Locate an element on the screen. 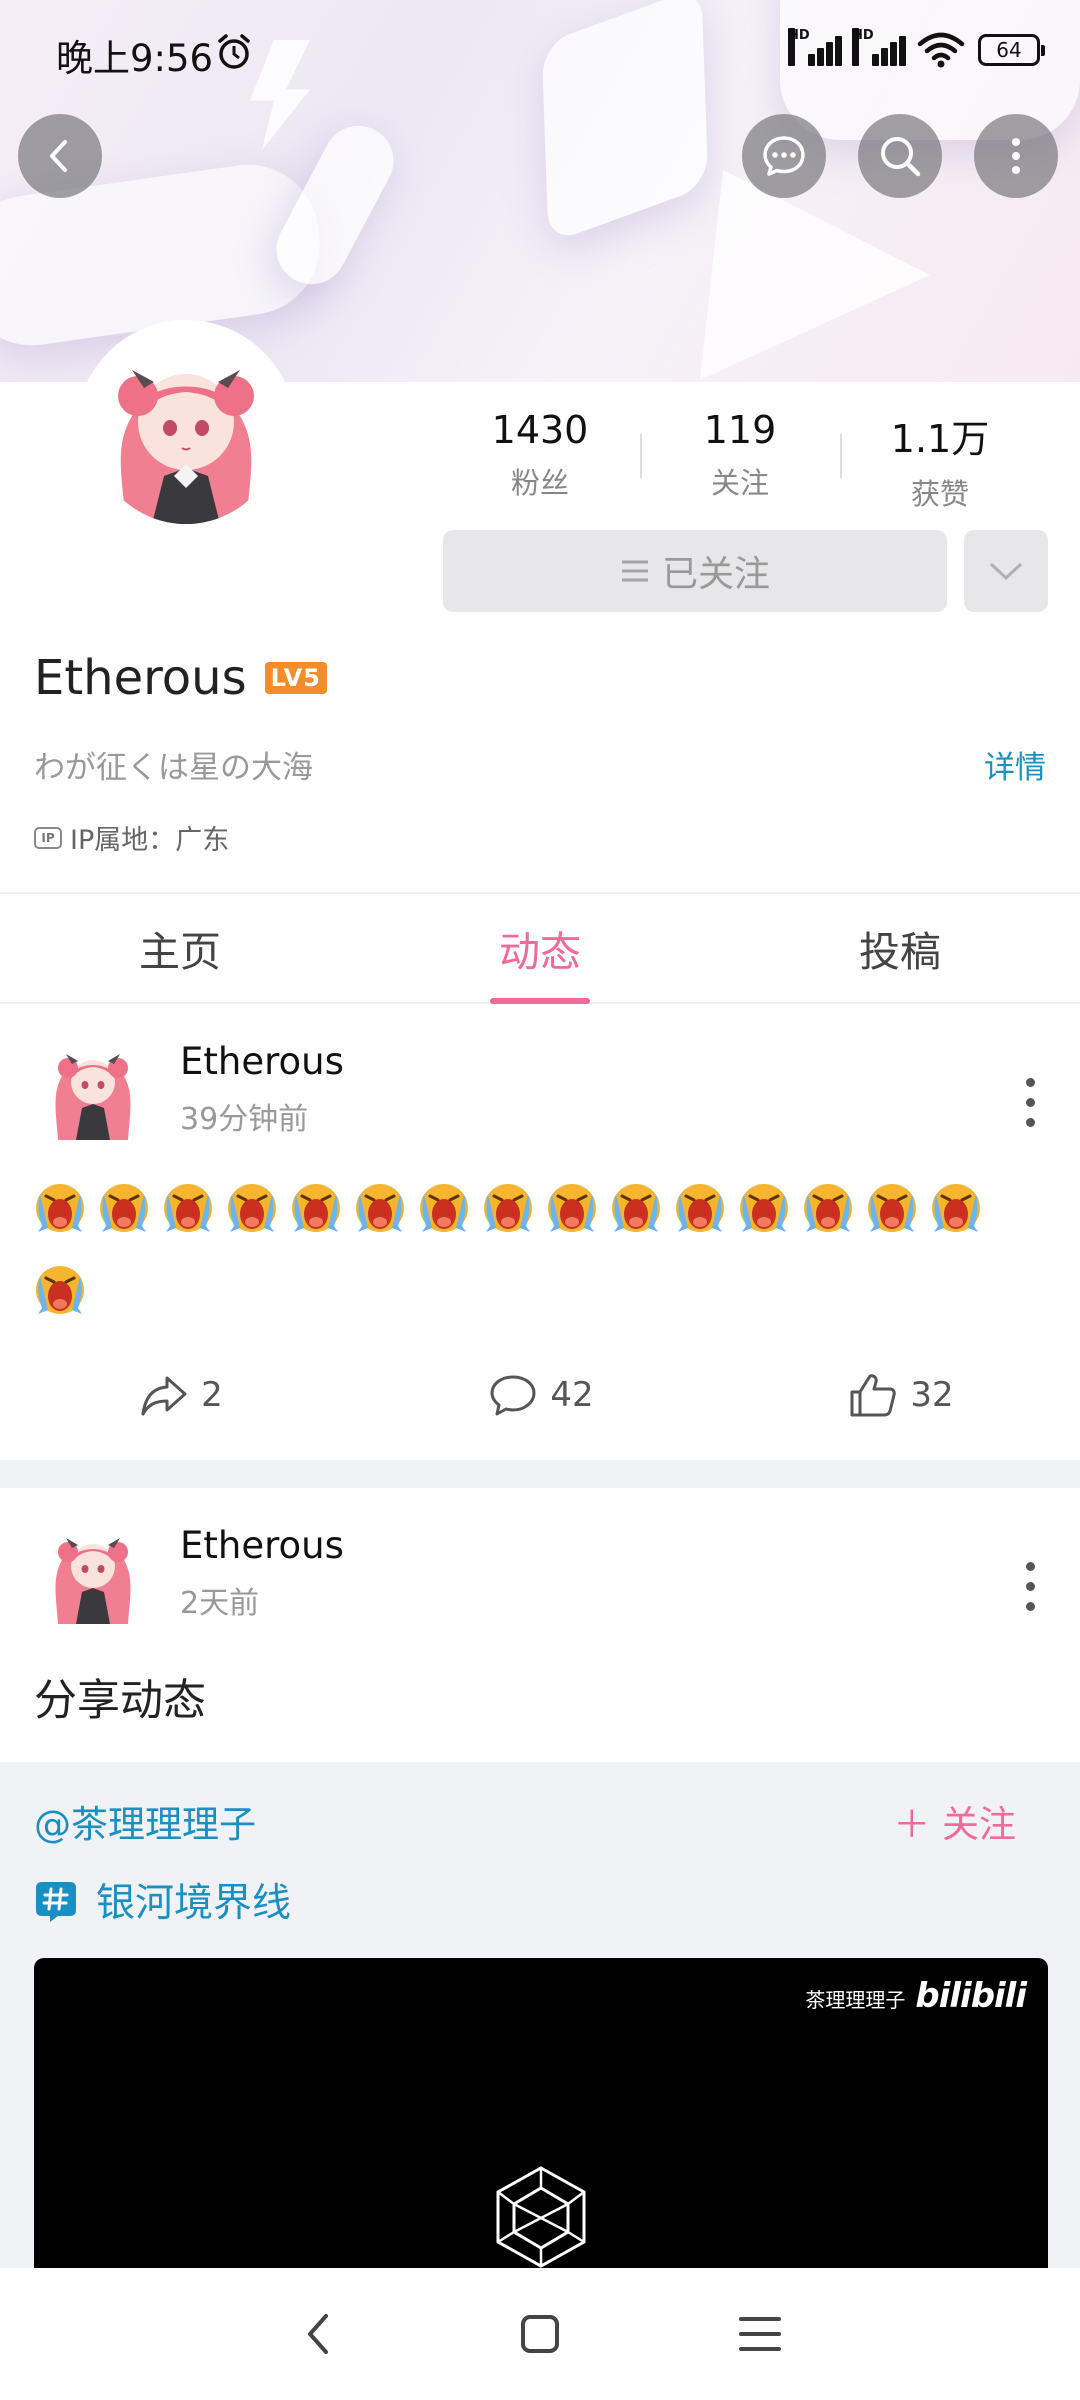 The image size is (1080, 2400). message-button is located at coordinates (784, 156).